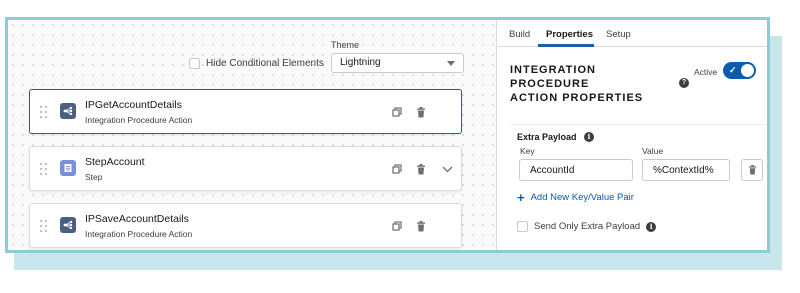  What do you see at coordinates (618, 34) in the screenshot?
I see `tab-setup: Setup` at bounding box center [618, 34].